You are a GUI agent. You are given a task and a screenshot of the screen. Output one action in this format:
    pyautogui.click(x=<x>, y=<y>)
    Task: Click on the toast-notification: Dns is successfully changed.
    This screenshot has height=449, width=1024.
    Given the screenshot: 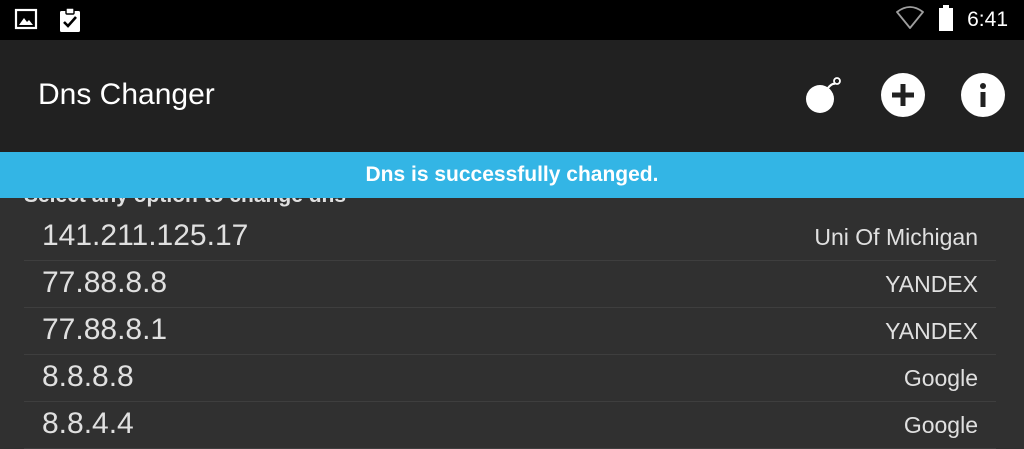 What is the action you would take?
    pyautogui.click(x=512, y=175)
    